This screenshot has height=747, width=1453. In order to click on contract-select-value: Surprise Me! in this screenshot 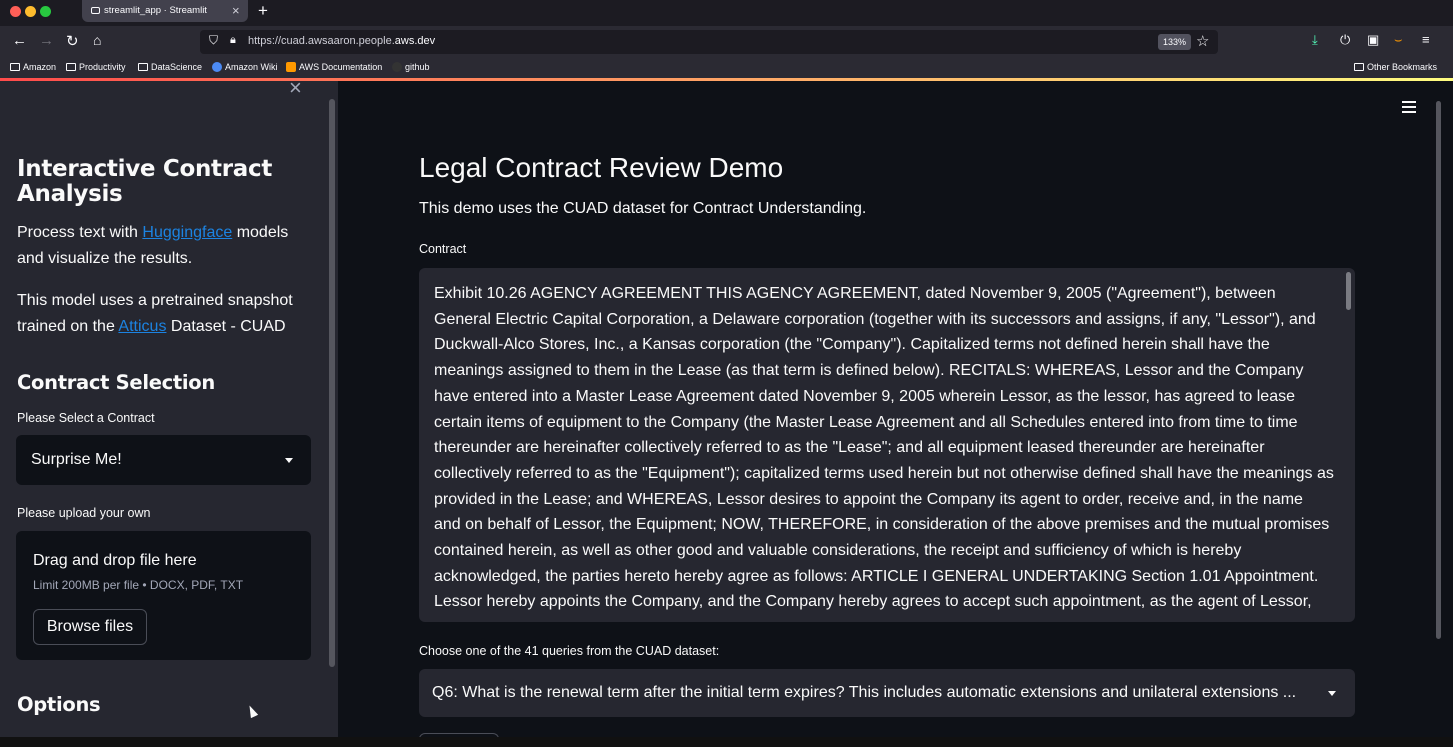, I will do `click(76, 459)`.